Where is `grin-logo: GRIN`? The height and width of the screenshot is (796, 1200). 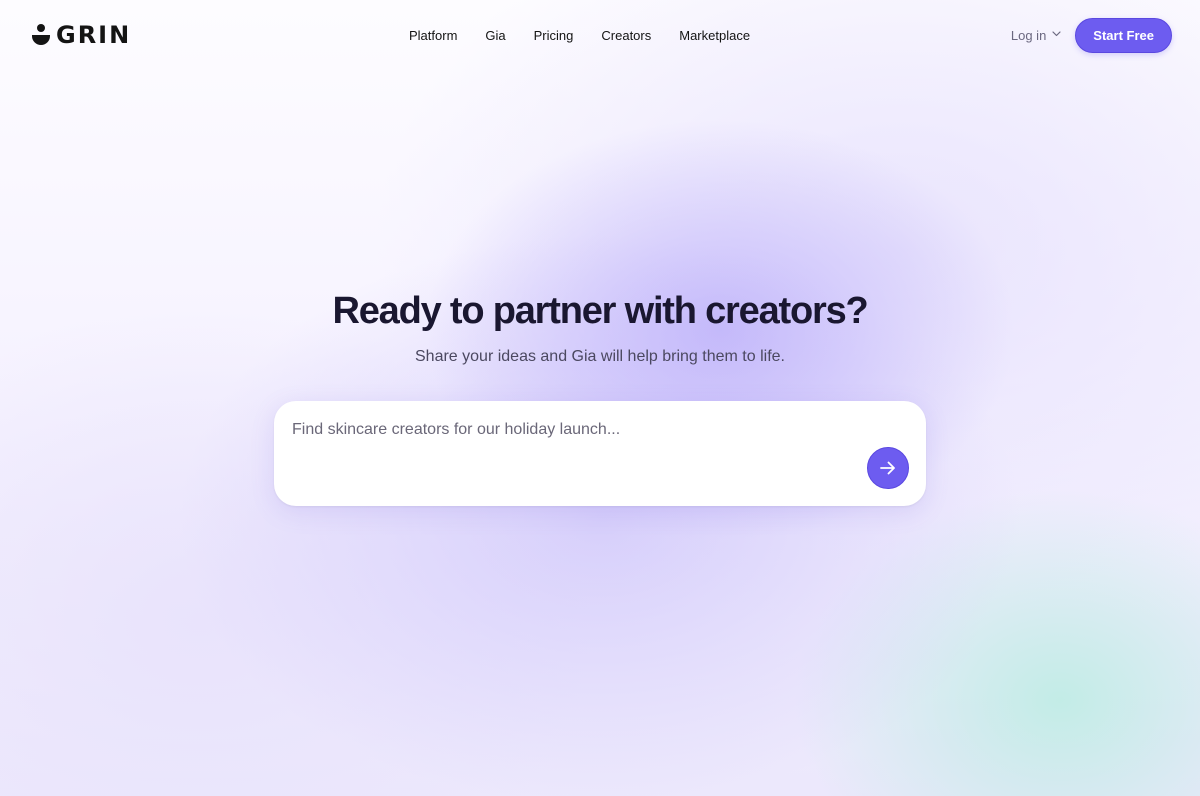 grin-logo: GRIN is located at coordinates (112, 35).